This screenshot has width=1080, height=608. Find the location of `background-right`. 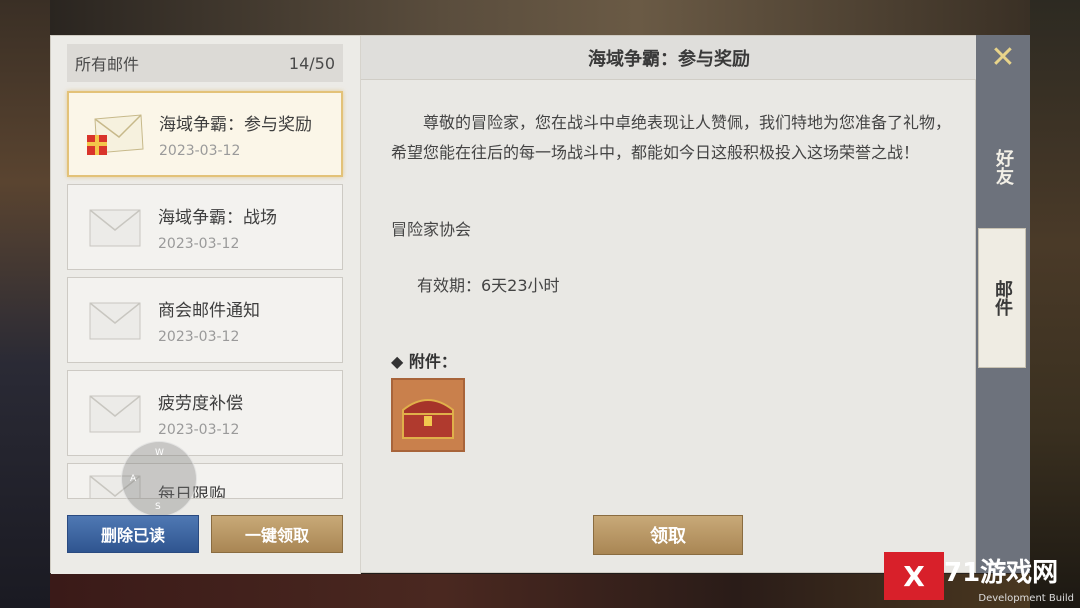

background-right is located at coordinates (1055, 304).